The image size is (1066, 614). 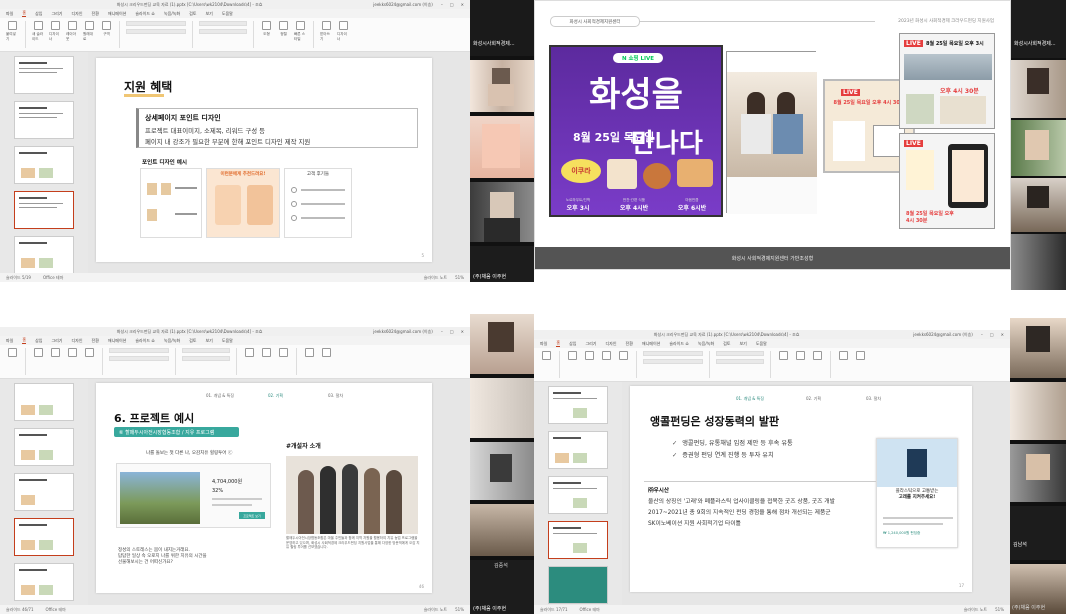 I want to click on participant-tile: (주)채움 이주현, so click(x=502, y=264).